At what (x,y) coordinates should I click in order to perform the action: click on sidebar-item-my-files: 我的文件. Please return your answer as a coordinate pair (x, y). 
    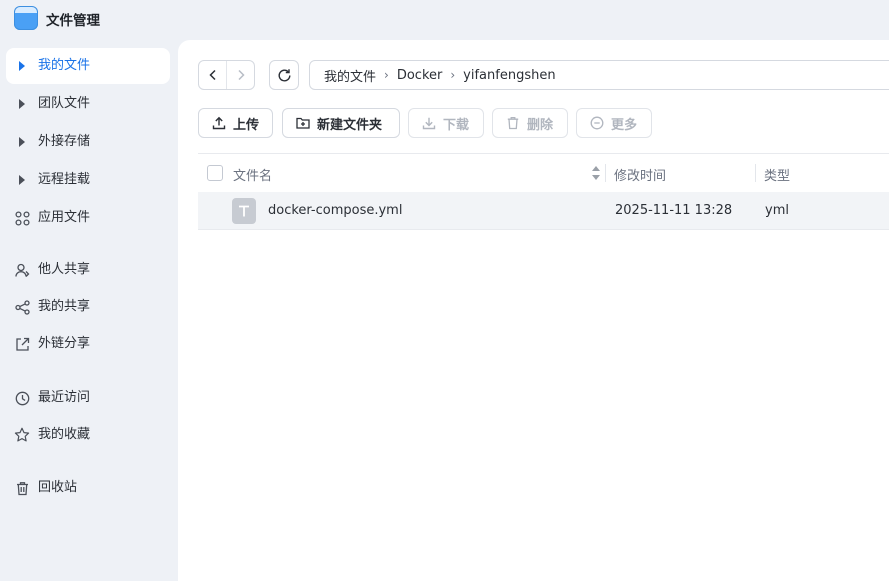
    Looking at the image, I should click on (88, 66).